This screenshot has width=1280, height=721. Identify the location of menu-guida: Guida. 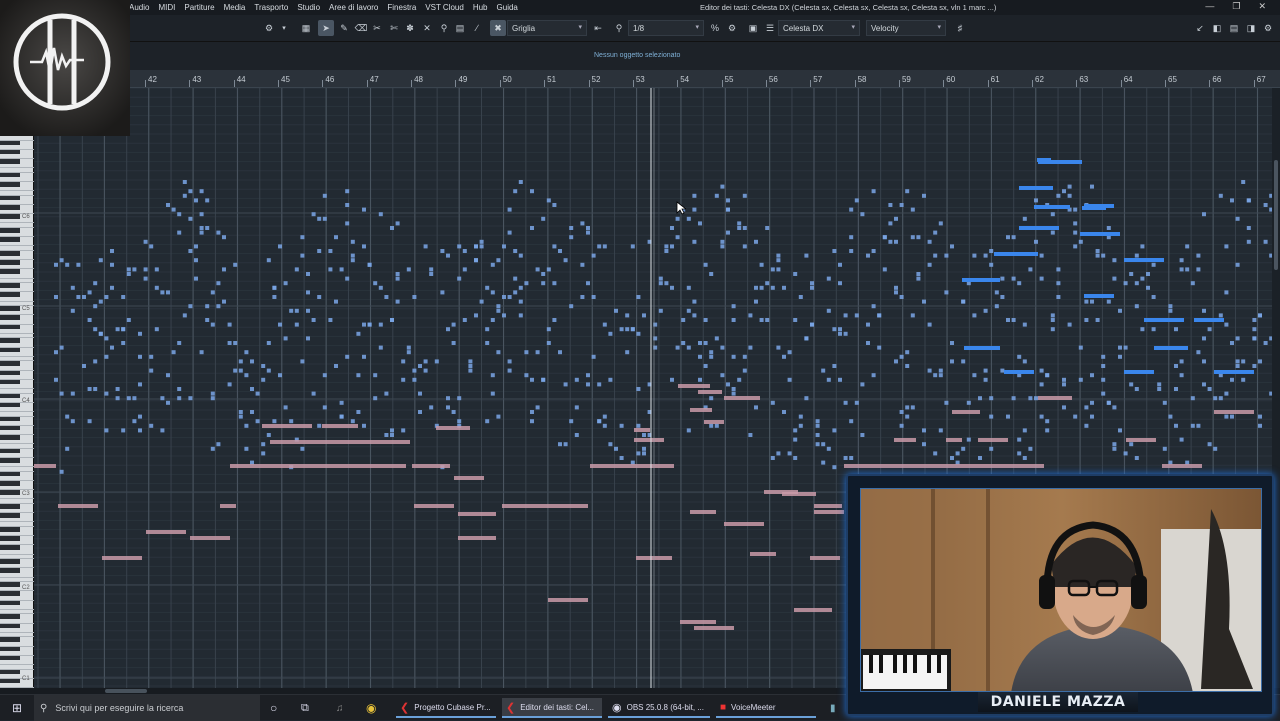
(507, 7).